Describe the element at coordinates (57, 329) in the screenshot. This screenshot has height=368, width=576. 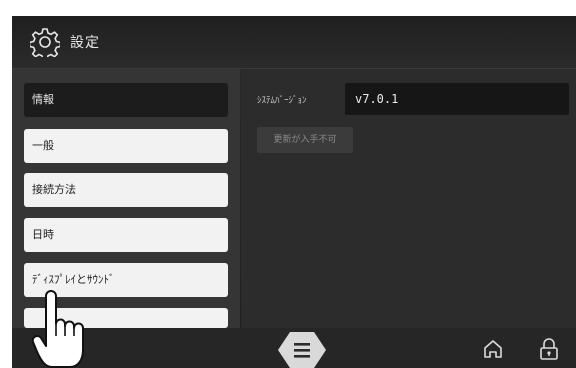
I see `pointing-hand-icon` at that location.